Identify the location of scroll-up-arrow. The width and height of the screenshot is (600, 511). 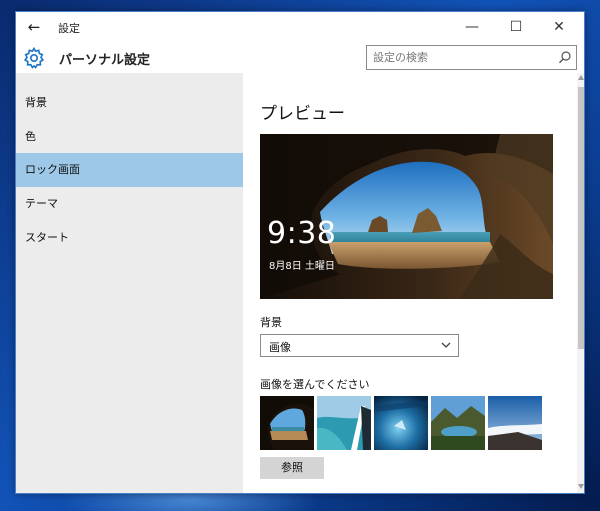
(581, 77).